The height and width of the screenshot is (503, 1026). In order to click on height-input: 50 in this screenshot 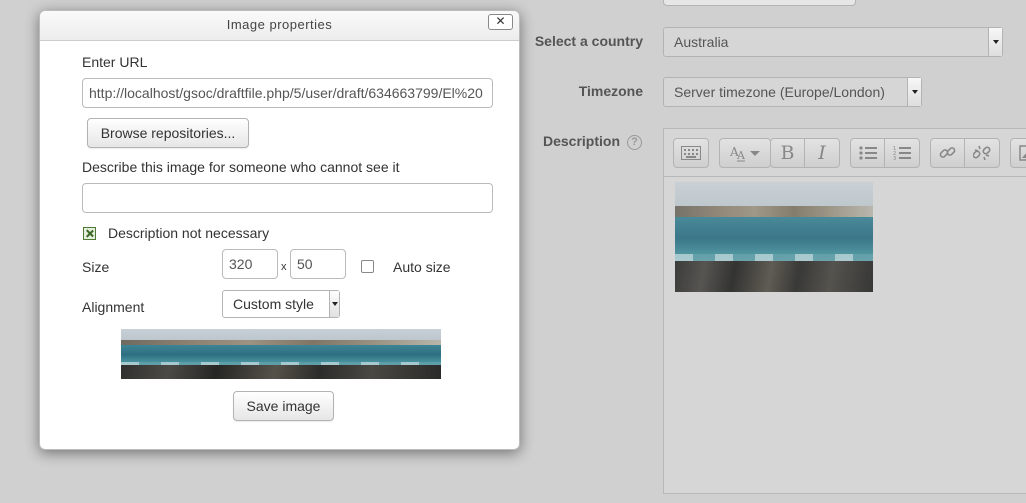, I will do `click(318, 264)`.